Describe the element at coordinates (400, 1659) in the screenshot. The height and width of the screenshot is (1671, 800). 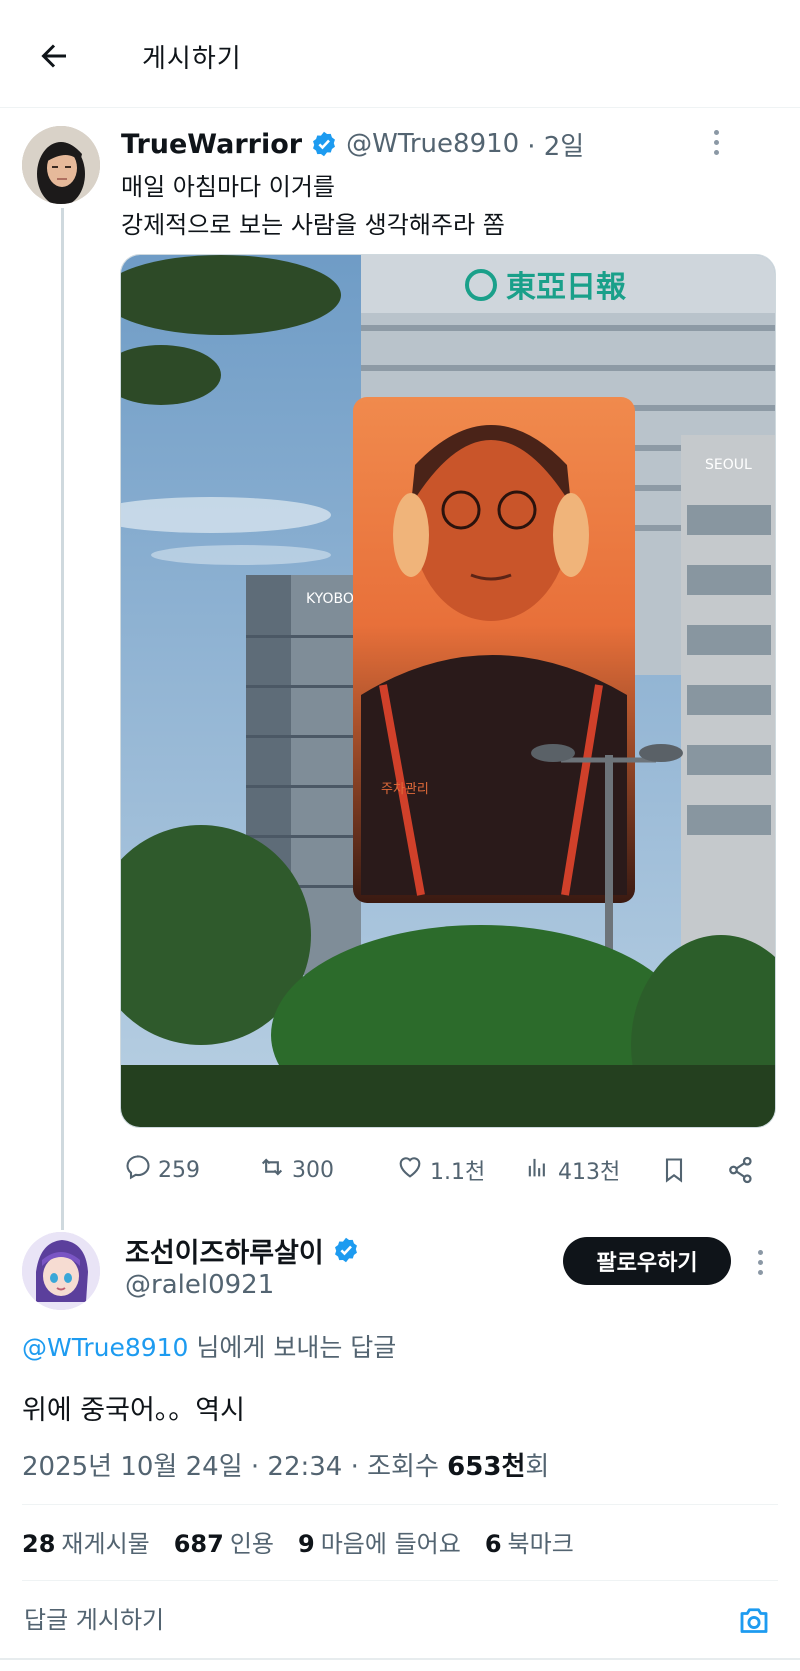
I see `composer-bottom-border` at that location.